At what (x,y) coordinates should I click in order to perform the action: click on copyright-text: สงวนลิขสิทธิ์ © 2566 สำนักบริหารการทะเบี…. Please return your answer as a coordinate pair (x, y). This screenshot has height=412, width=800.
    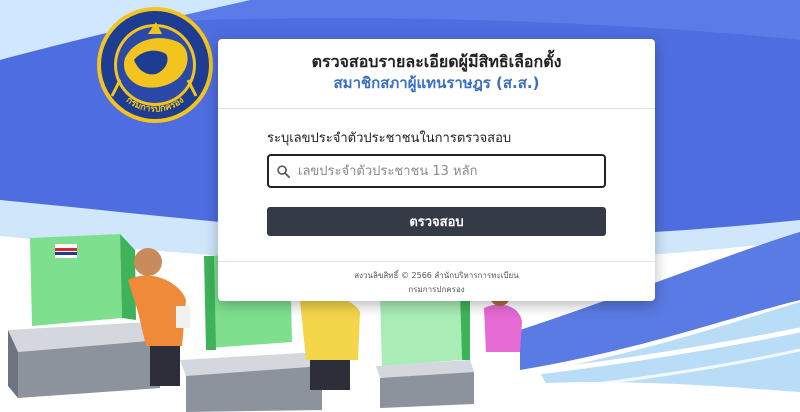
    Looking at the image, I should click on (436, 275).